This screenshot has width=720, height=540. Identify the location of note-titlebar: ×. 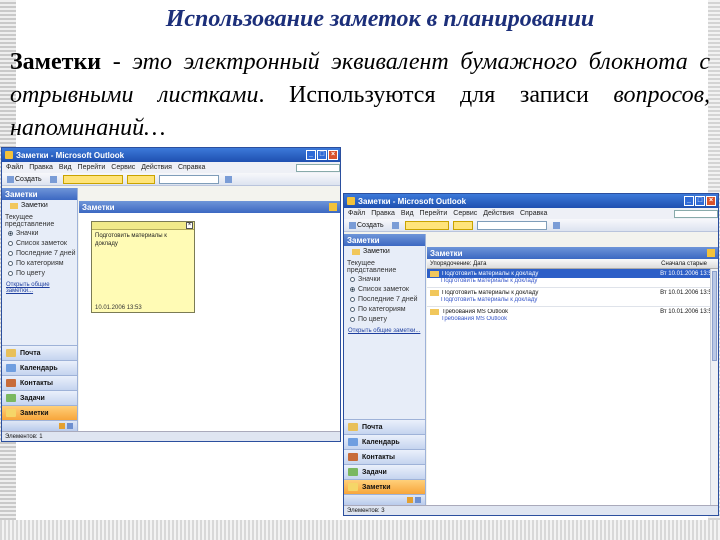
(143, 226).